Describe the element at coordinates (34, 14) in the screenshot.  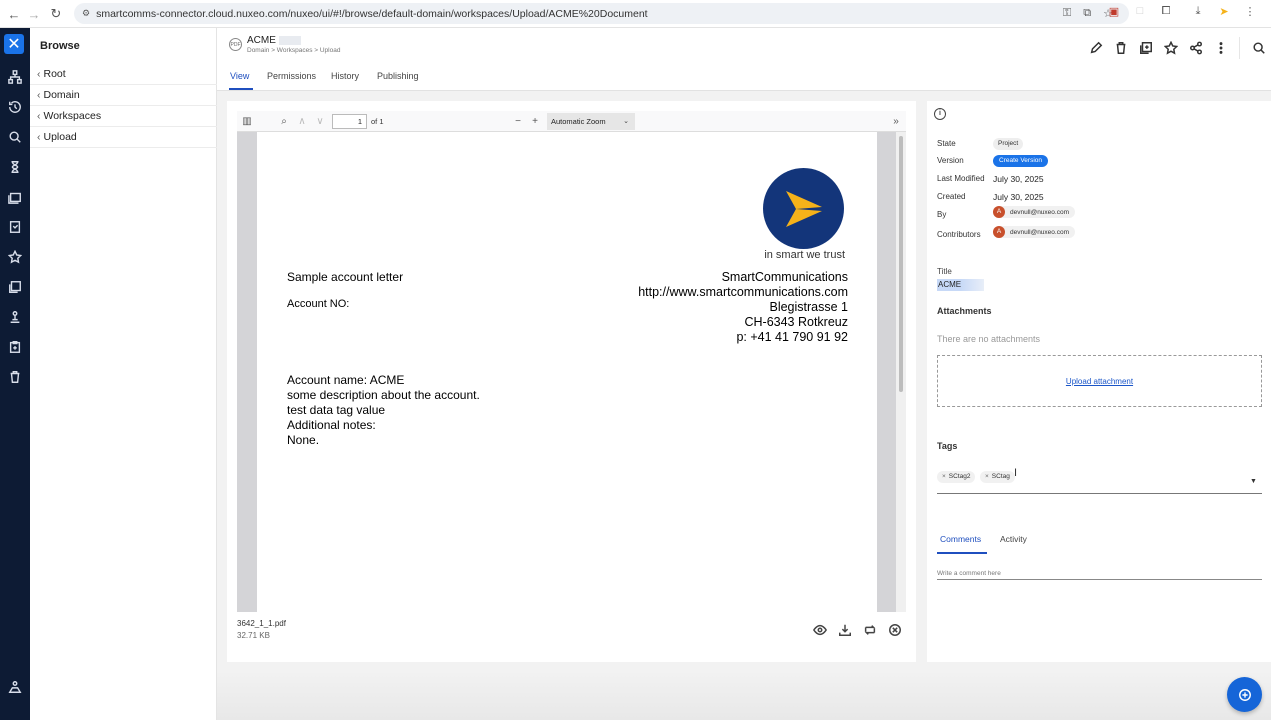
I see `forward-arrow-icon: →` at that location.